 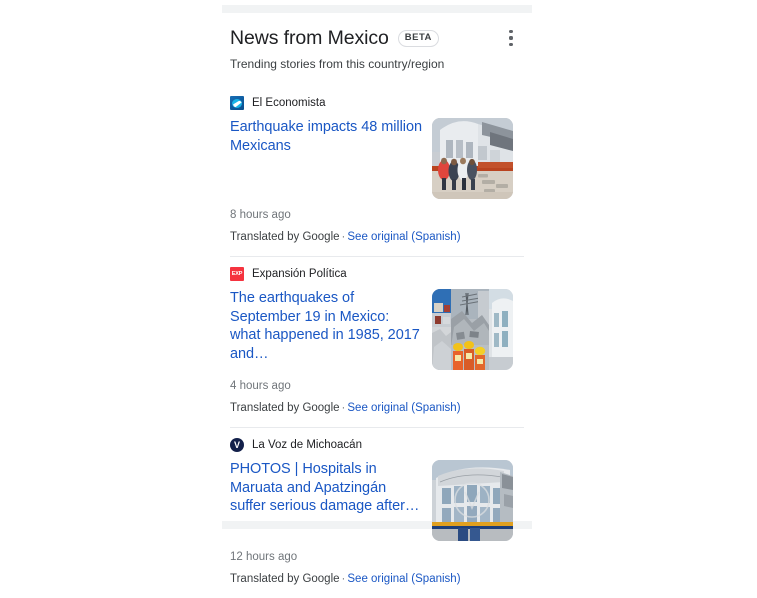 I want to click on source-row: EXP Expansión Política, so click(x=377, y=269).